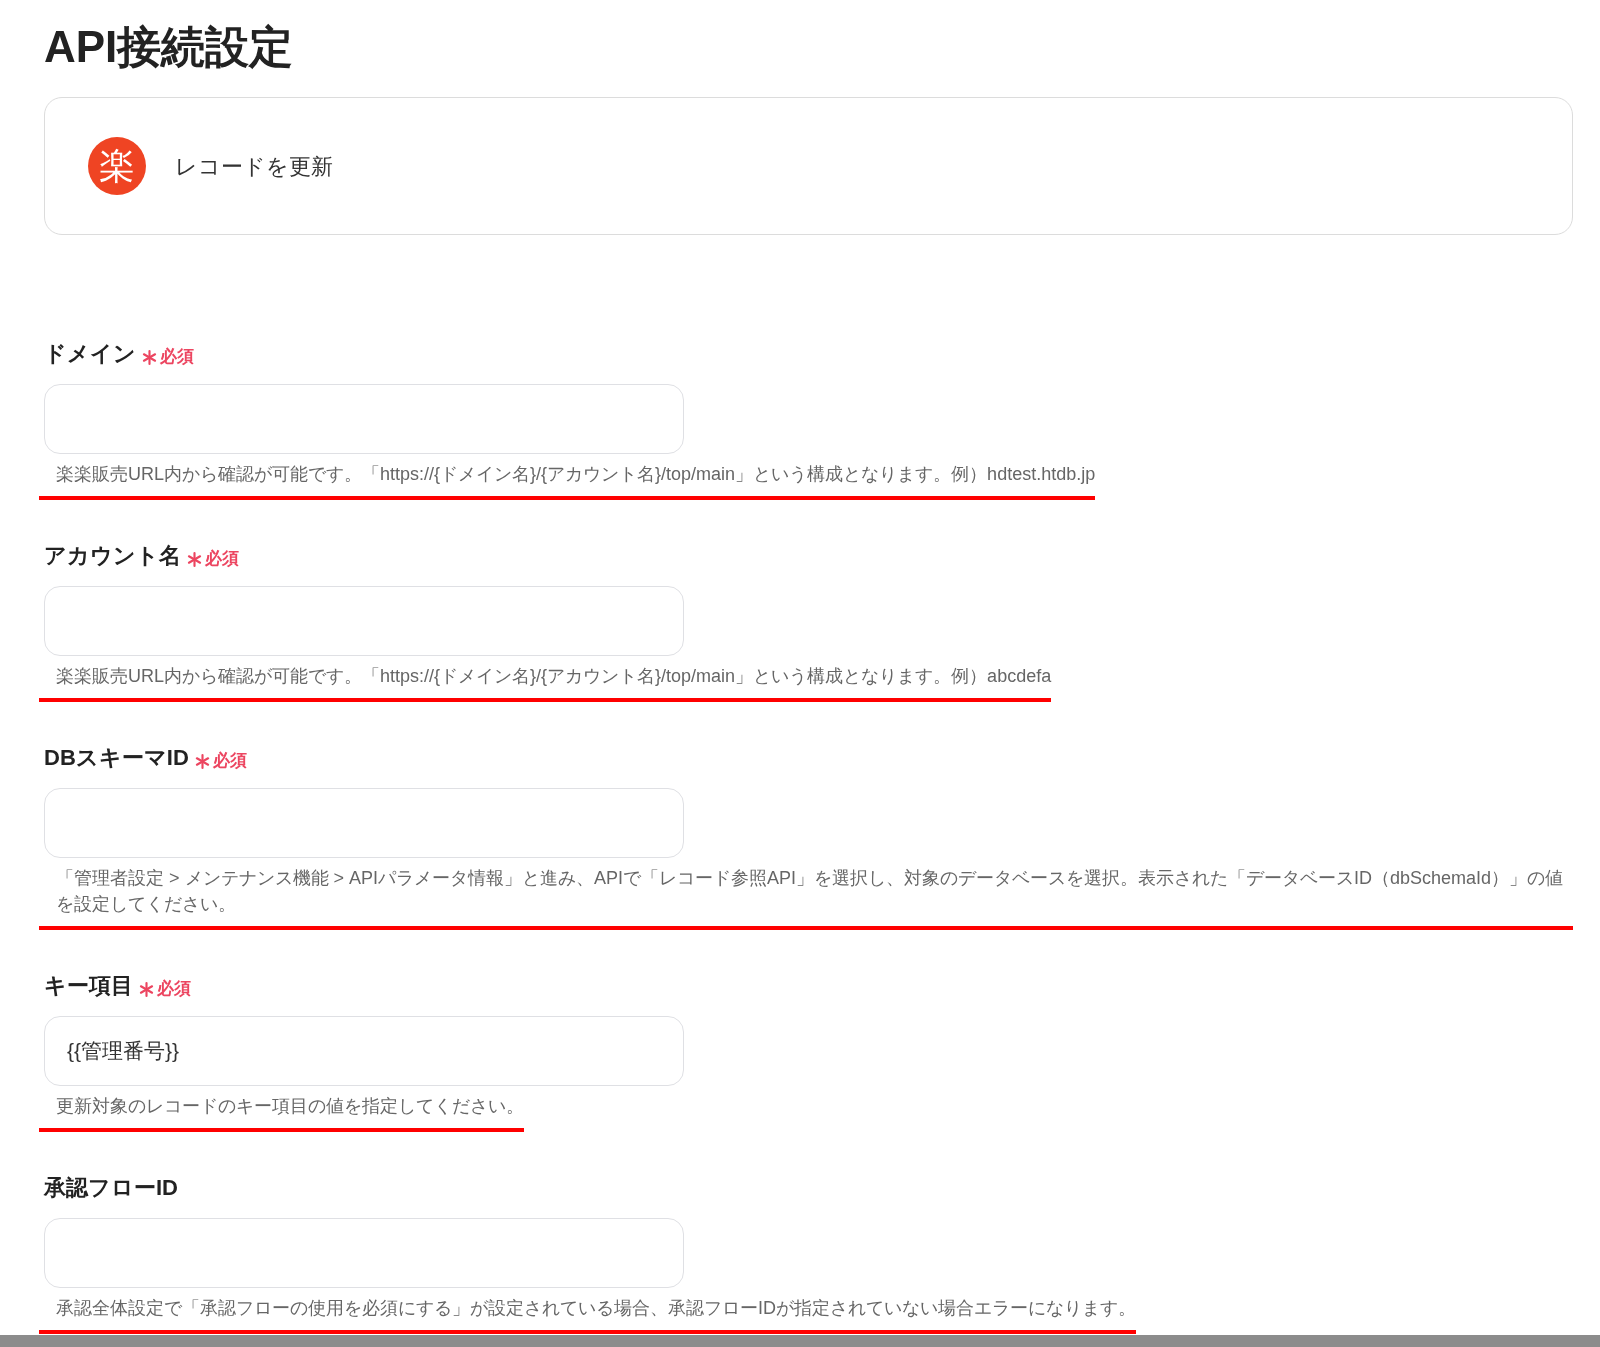 The height and width of the screenshot is (1347, 1600). Describe the element at coordinates (90, 354) in the screenshot. I see `field-label: ドメイン` at that location.